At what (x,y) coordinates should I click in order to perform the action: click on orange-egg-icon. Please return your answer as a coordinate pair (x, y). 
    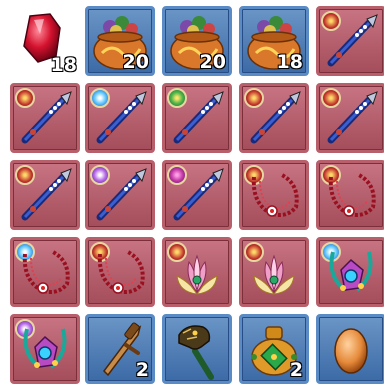
    Looking at the image, I should click on (351, 351).